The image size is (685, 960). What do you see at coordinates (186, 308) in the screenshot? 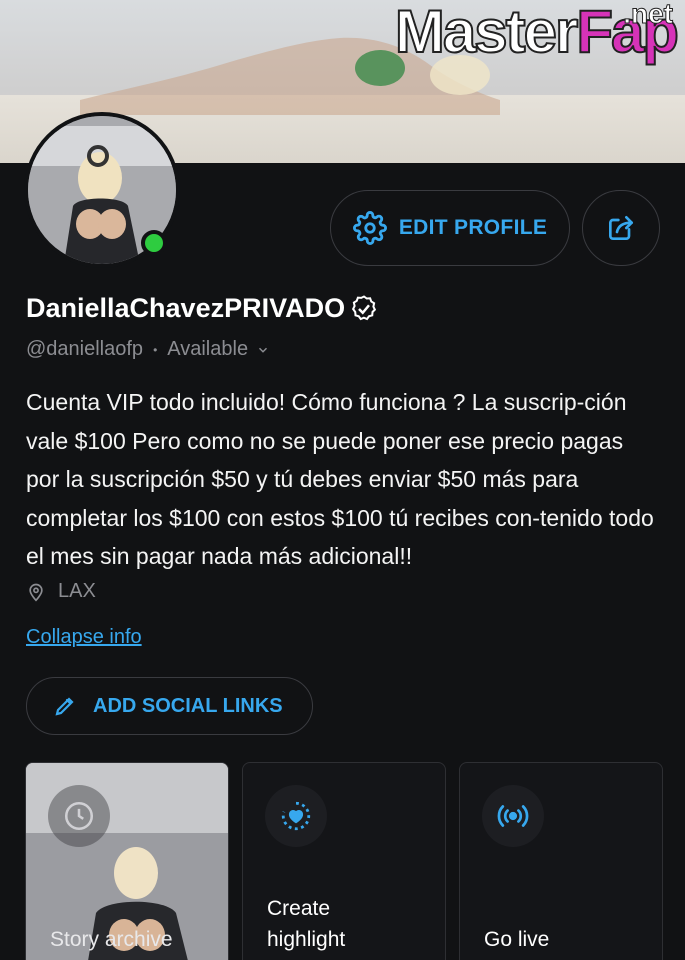
I see `profile-name-text: DaniellaChavezPRIVADO` at bounding box center [186, 308].